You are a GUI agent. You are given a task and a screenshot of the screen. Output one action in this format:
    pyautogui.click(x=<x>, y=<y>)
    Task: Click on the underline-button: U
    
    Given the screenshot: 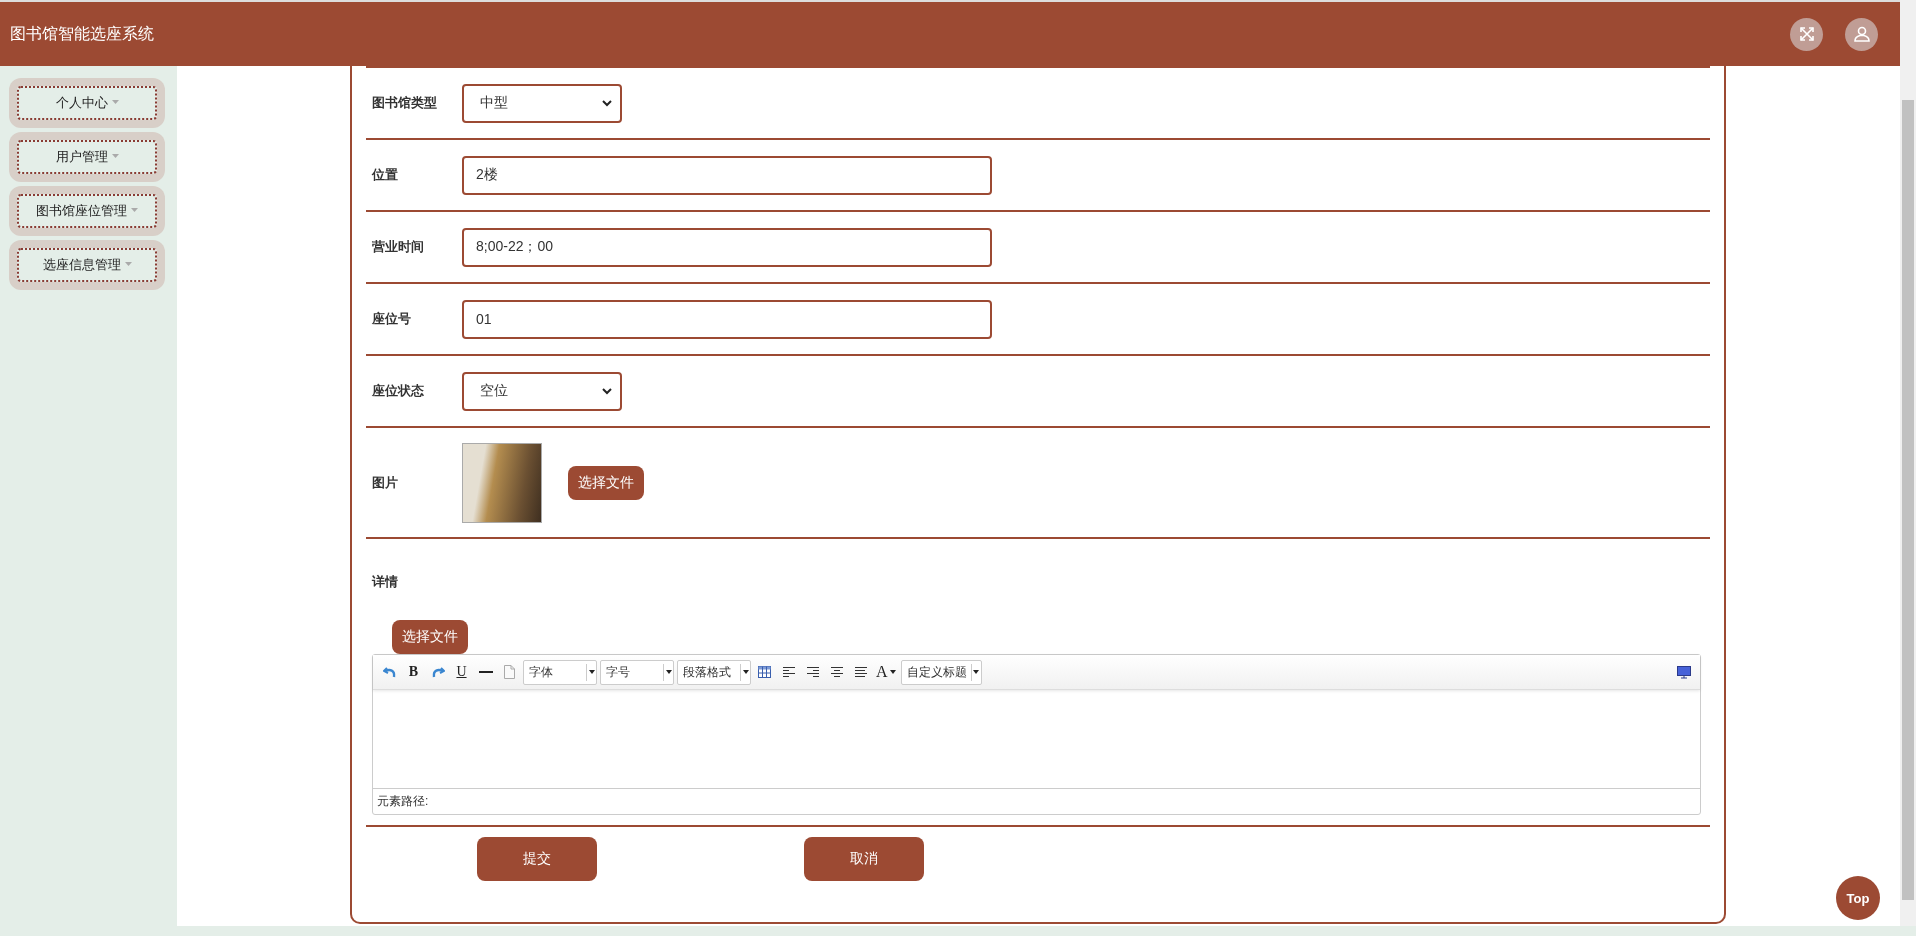 What is the action you would take?
    pyautogui.click(x=461, y=672)
    